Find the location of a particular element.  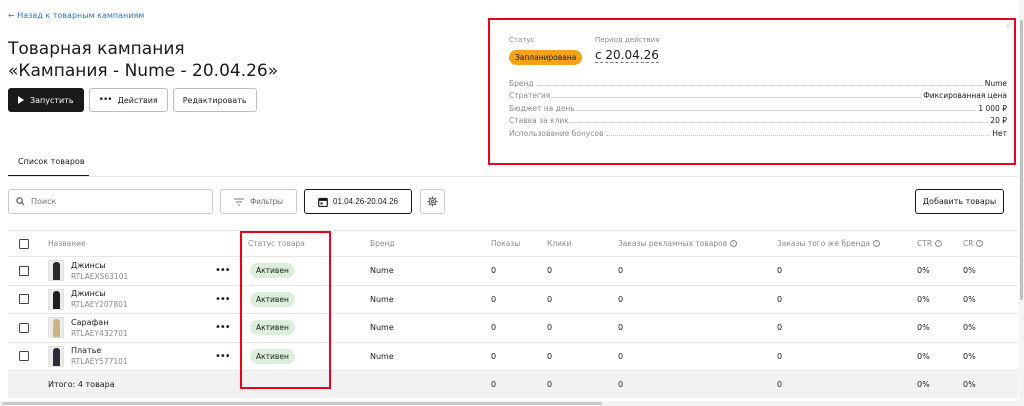

col-cr-label: CR is located at coordinates (968, 243).